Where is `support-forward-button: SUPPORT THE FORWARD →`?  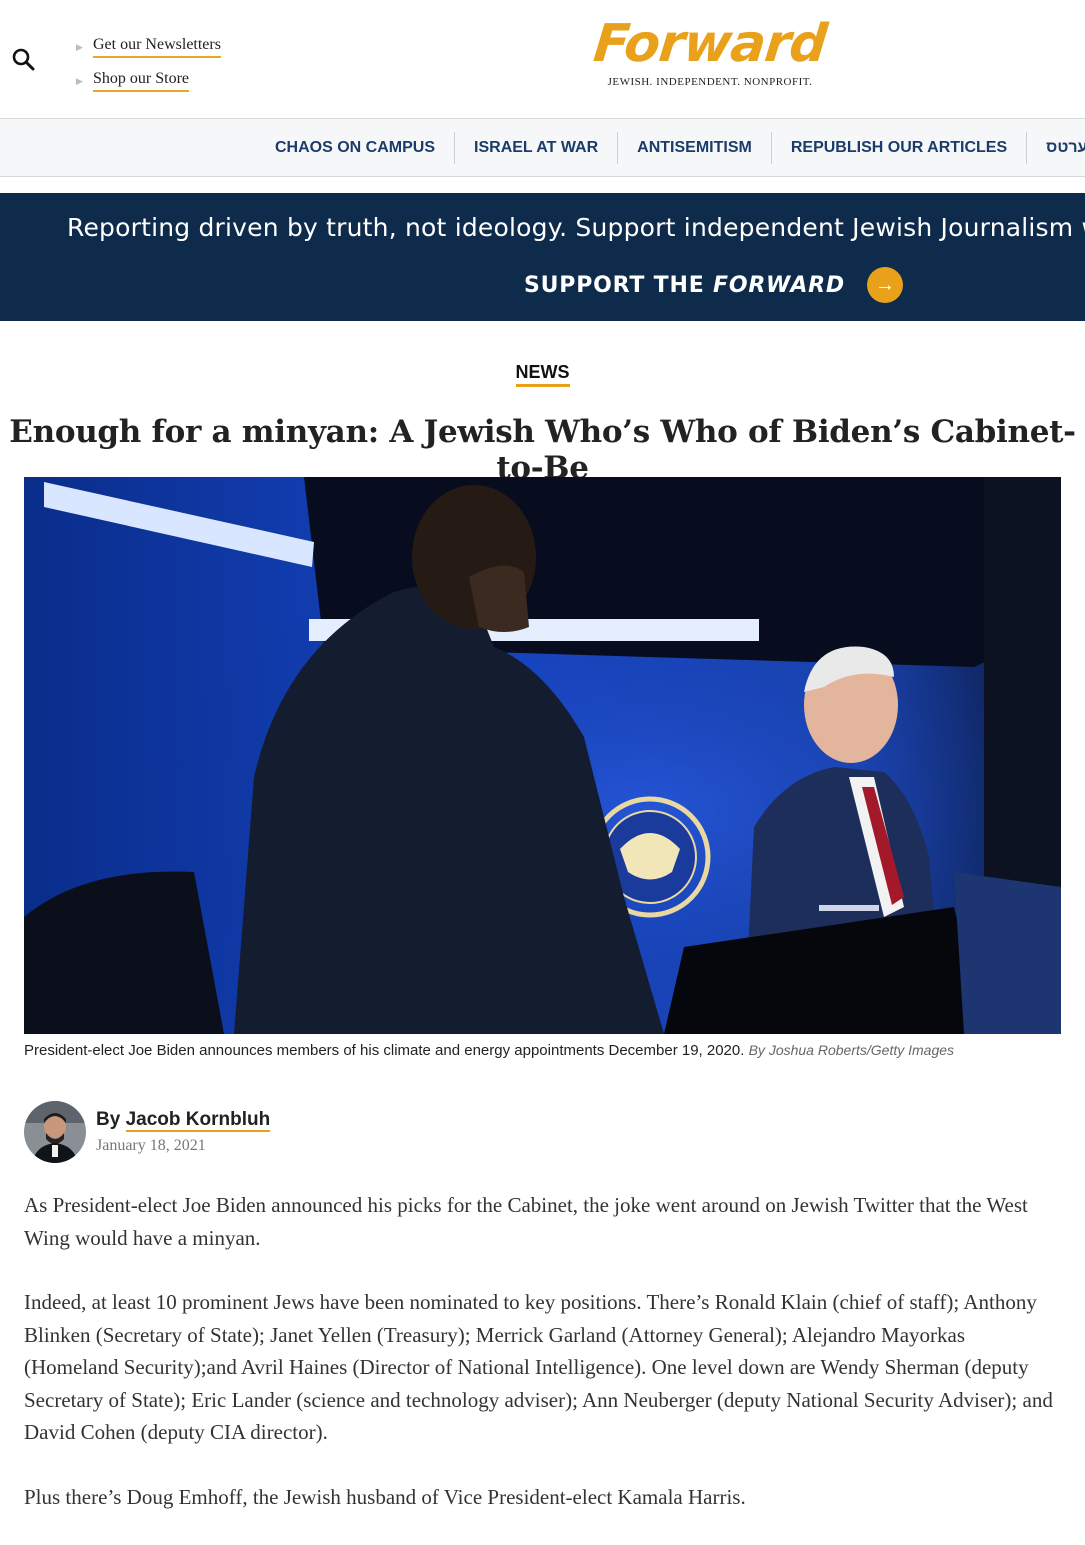
support-forward-button: SUPPORT THE FORWARD → is located at coordinates (713, 285).